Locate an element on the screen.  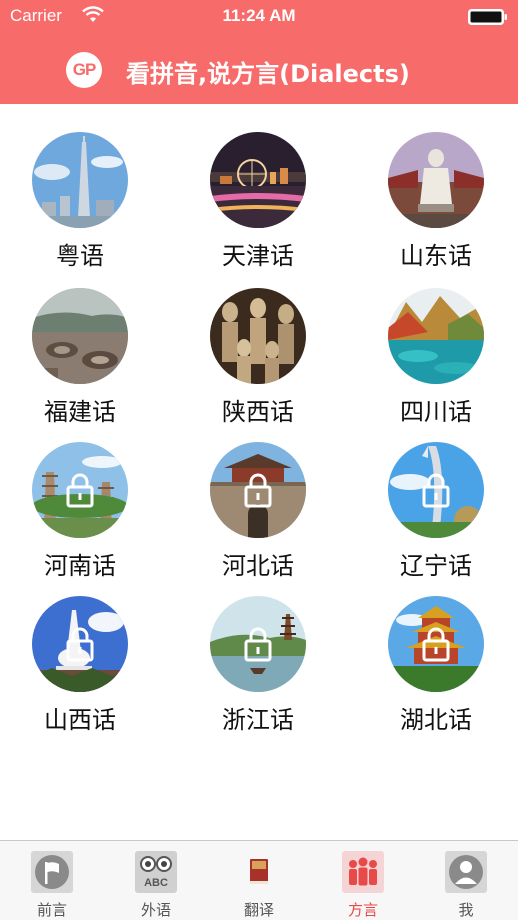
user-profile-icon is located at coordinates (466, 872).